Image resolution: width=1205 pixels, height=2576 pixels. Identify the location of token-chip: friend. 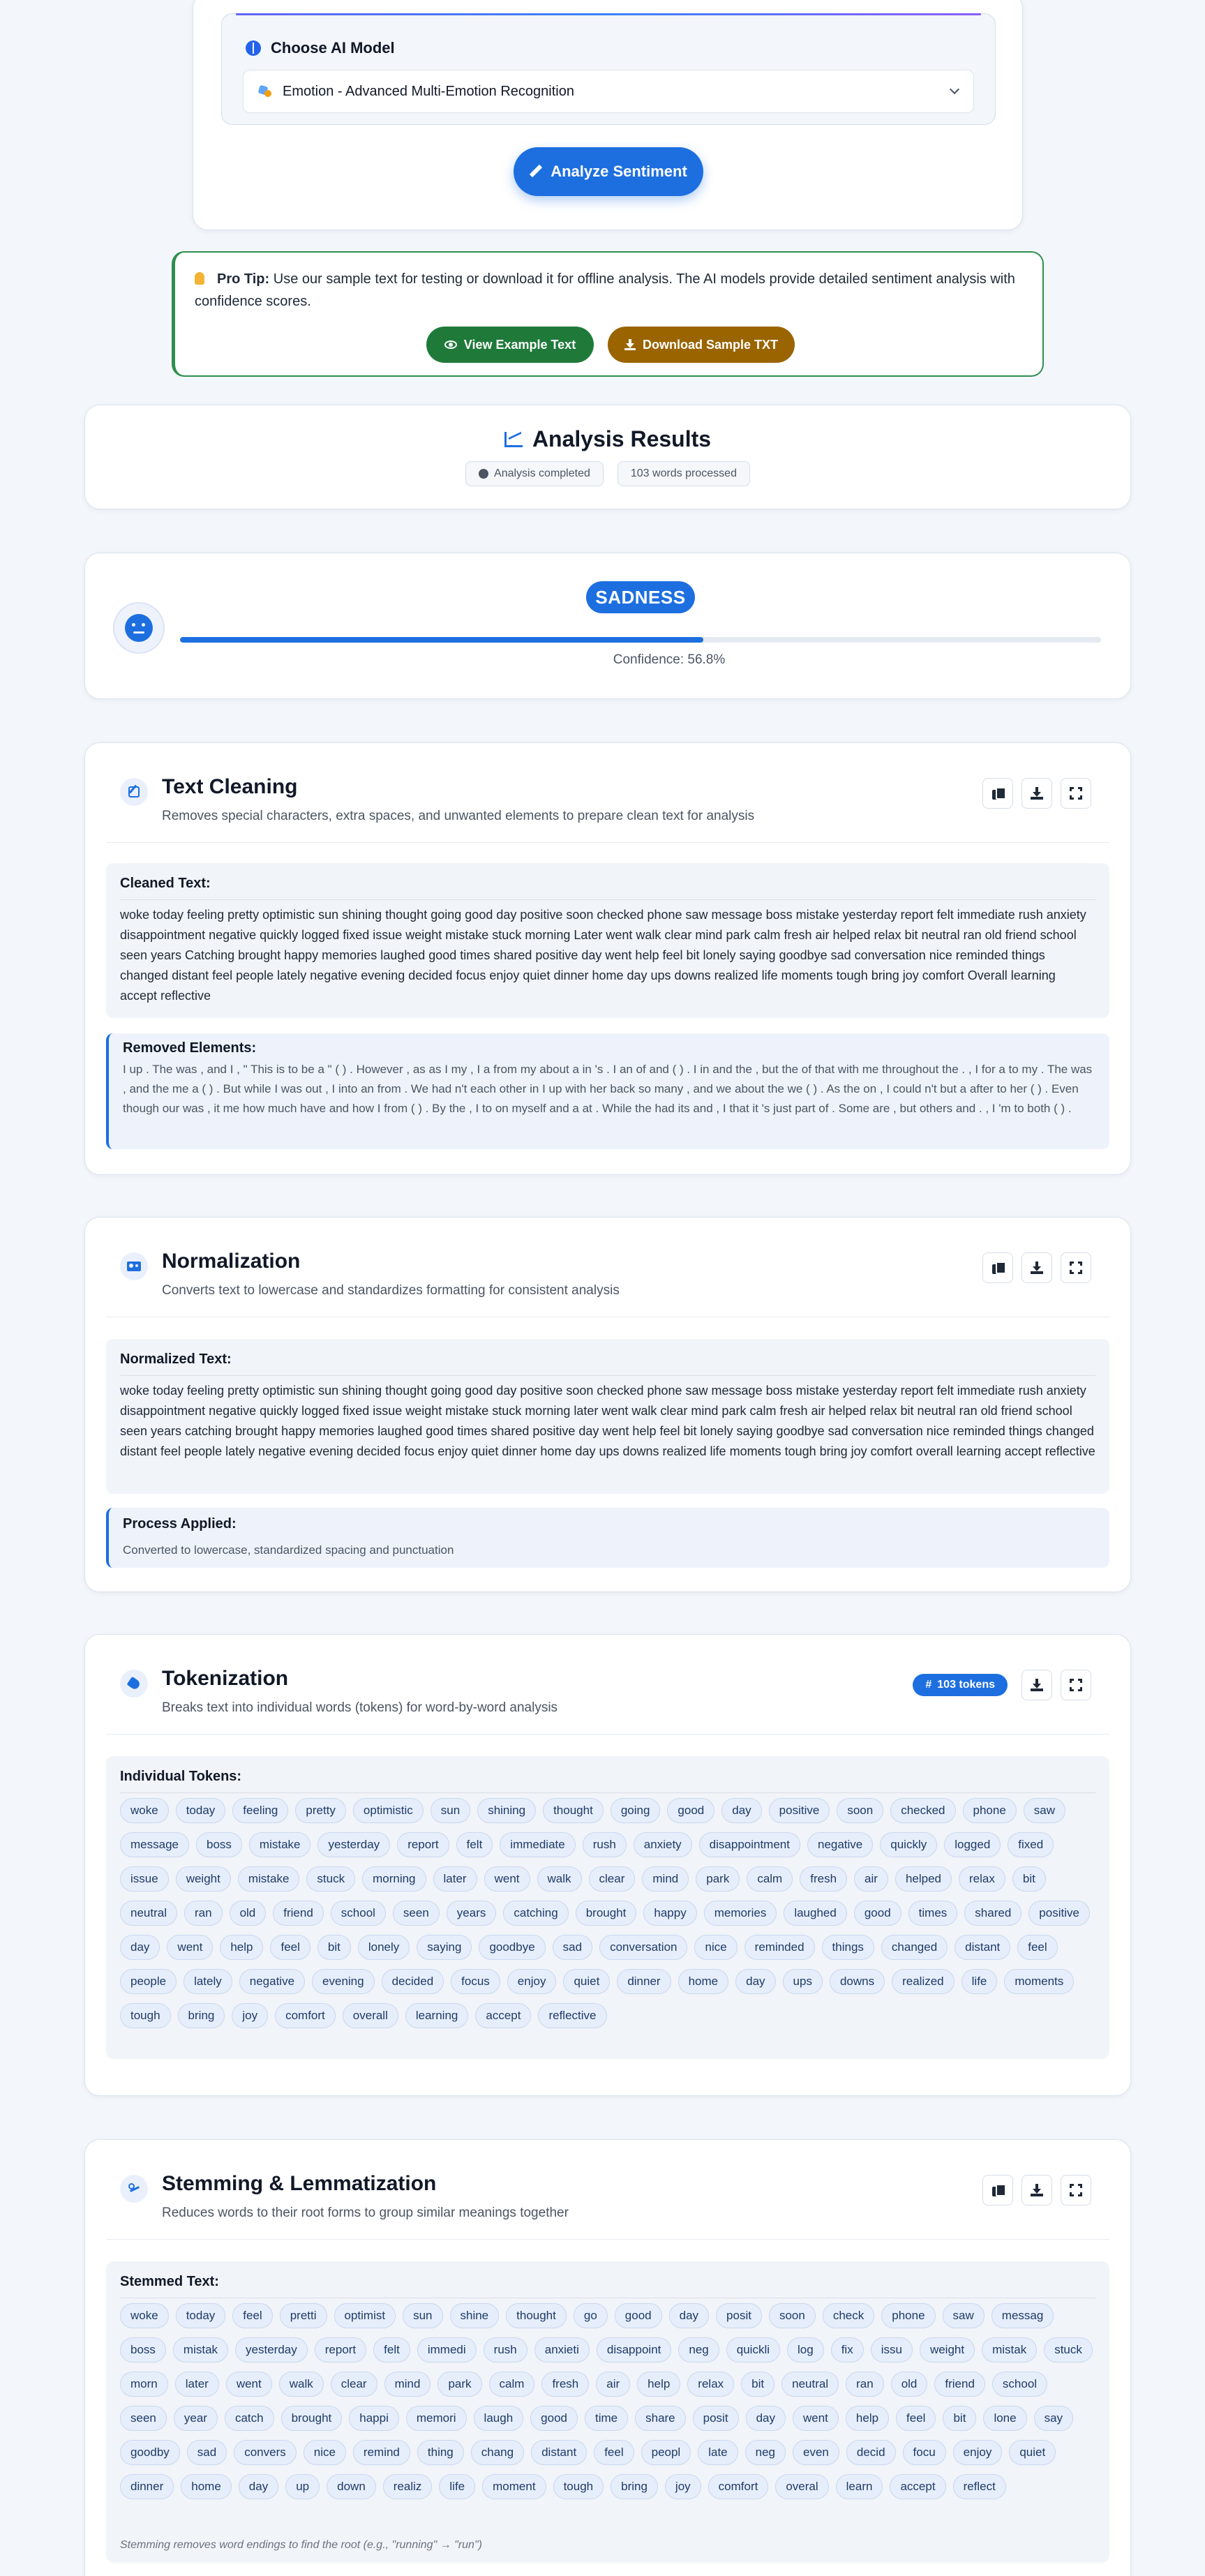
(298, 1913).